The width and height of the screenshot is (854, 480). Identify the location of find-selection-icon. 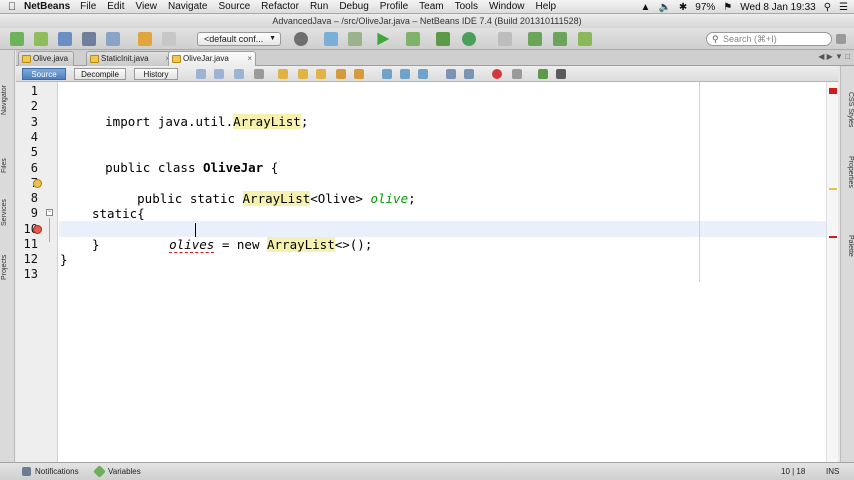
(283, 74).